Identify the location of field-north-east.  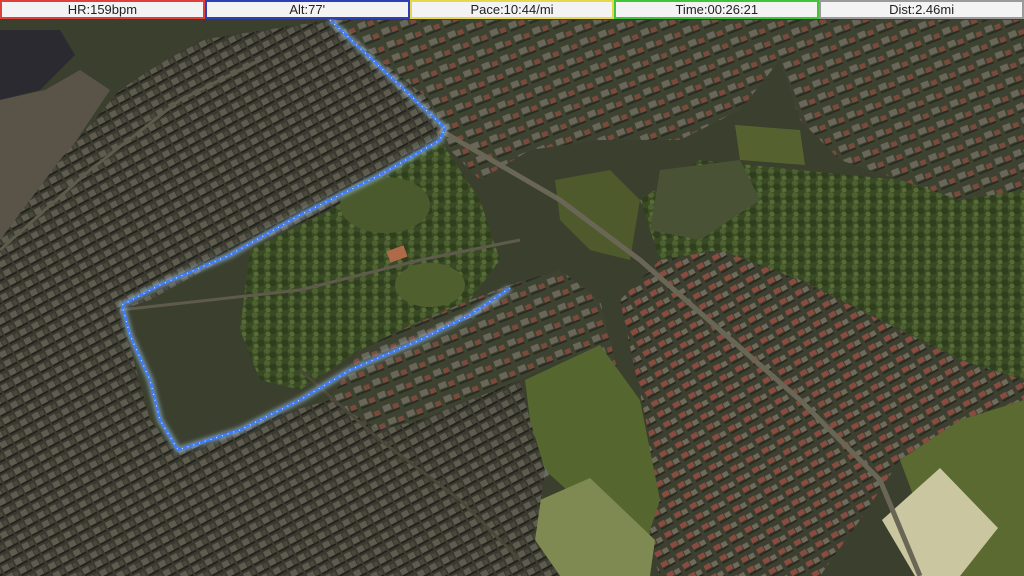
(770, 145).